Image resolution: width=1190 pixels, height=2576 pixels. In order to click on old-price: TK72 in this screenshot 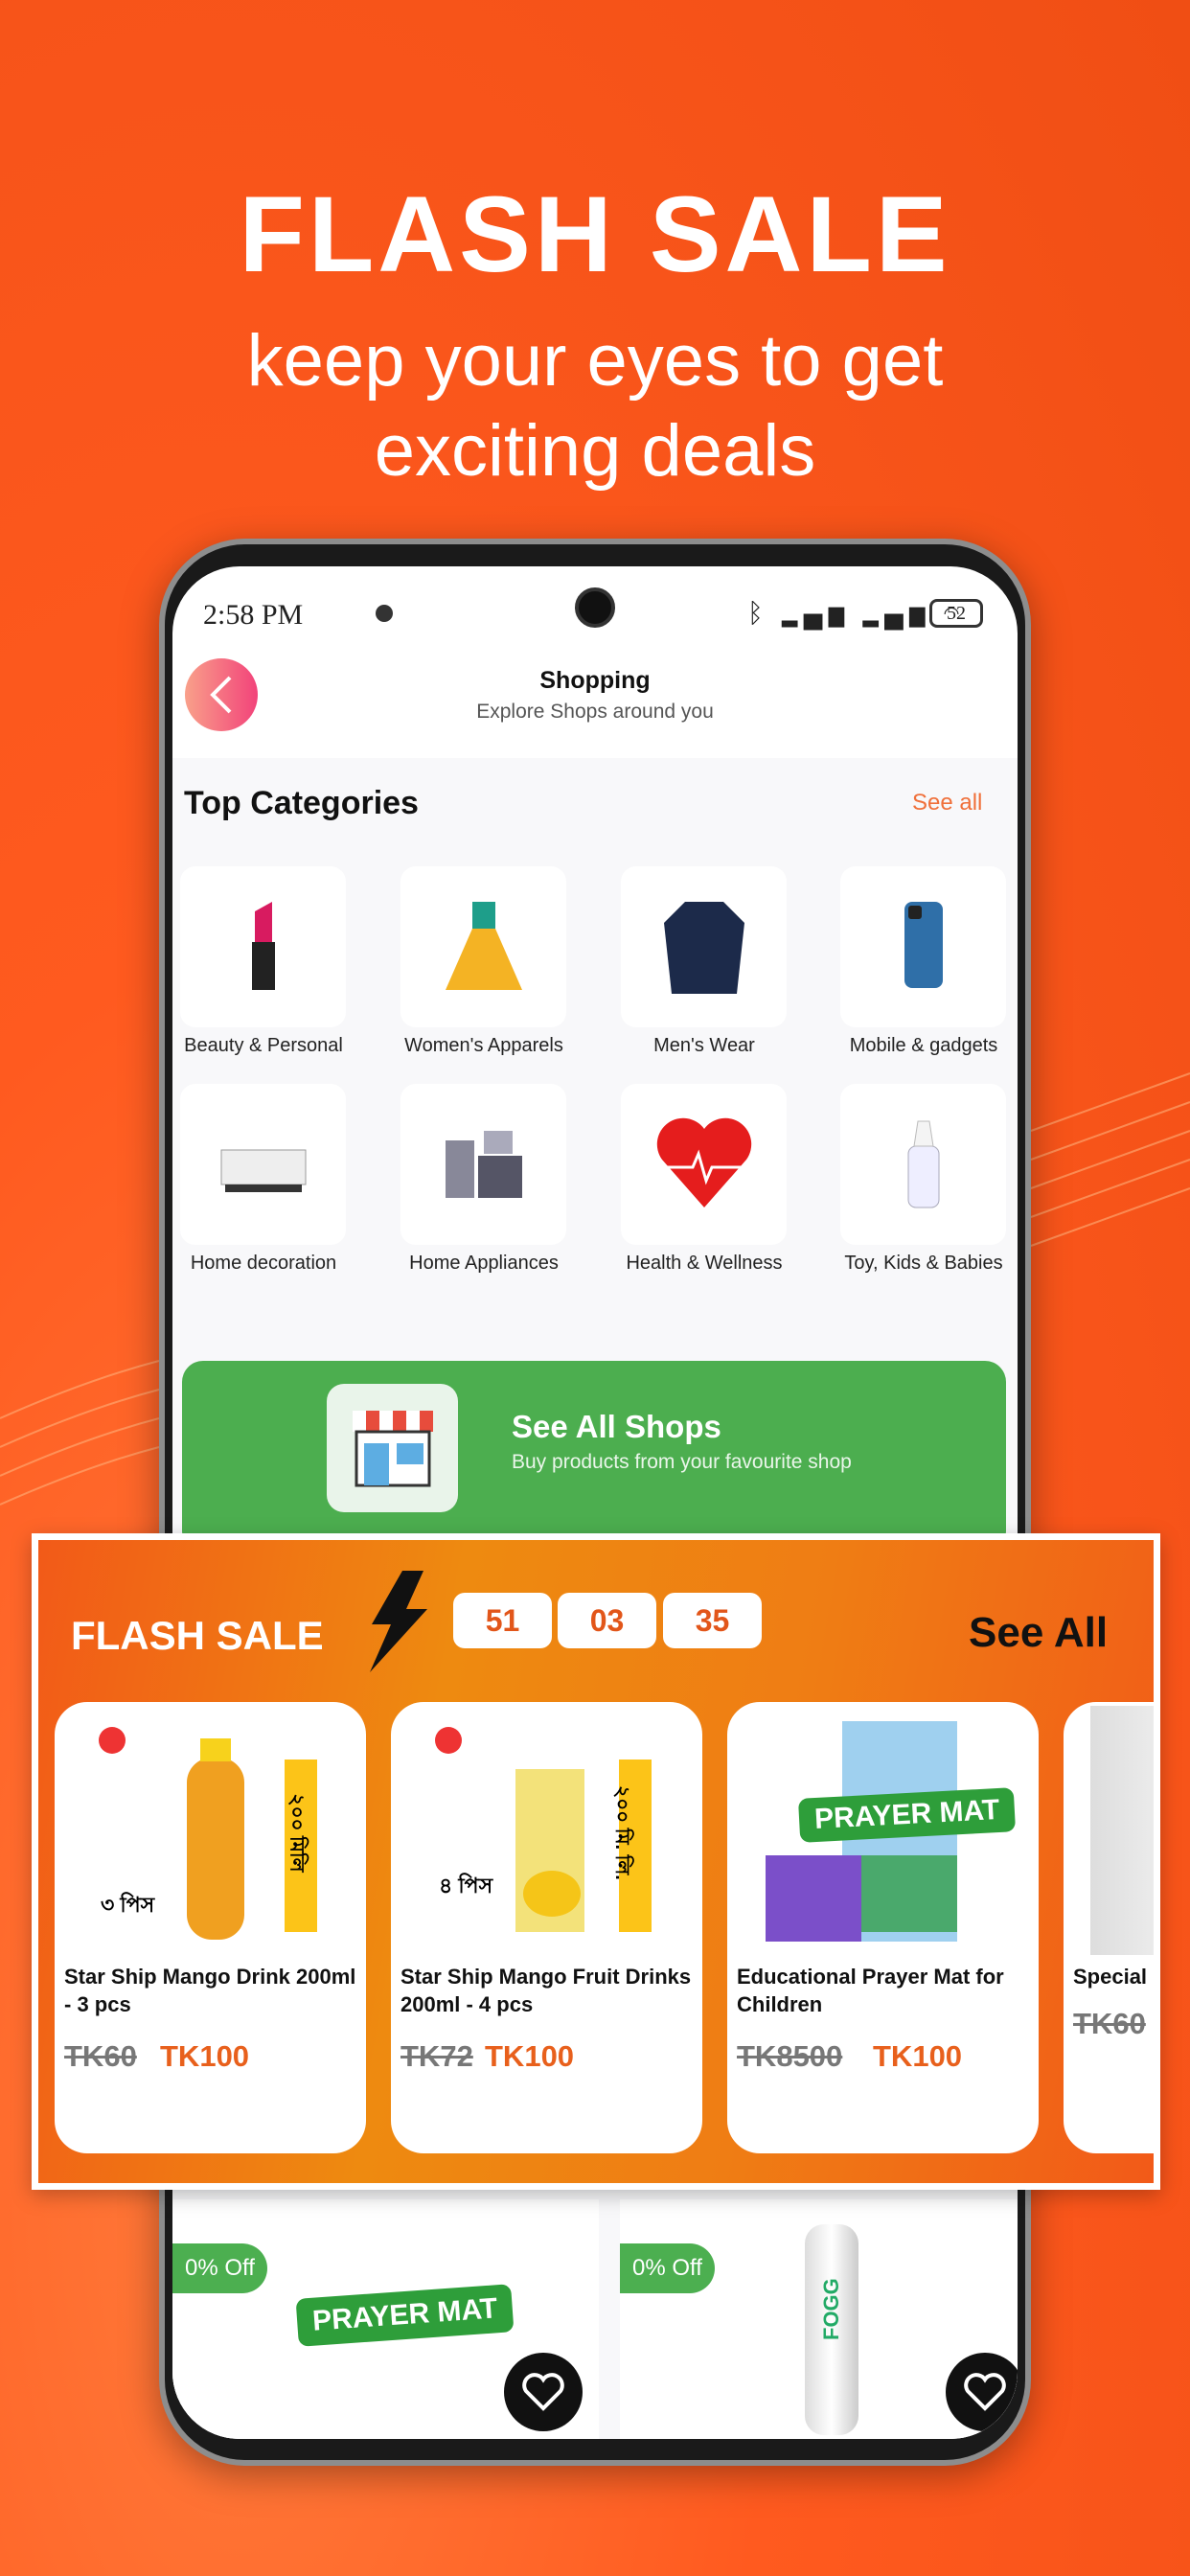, I will do `click(437, 2056)`.